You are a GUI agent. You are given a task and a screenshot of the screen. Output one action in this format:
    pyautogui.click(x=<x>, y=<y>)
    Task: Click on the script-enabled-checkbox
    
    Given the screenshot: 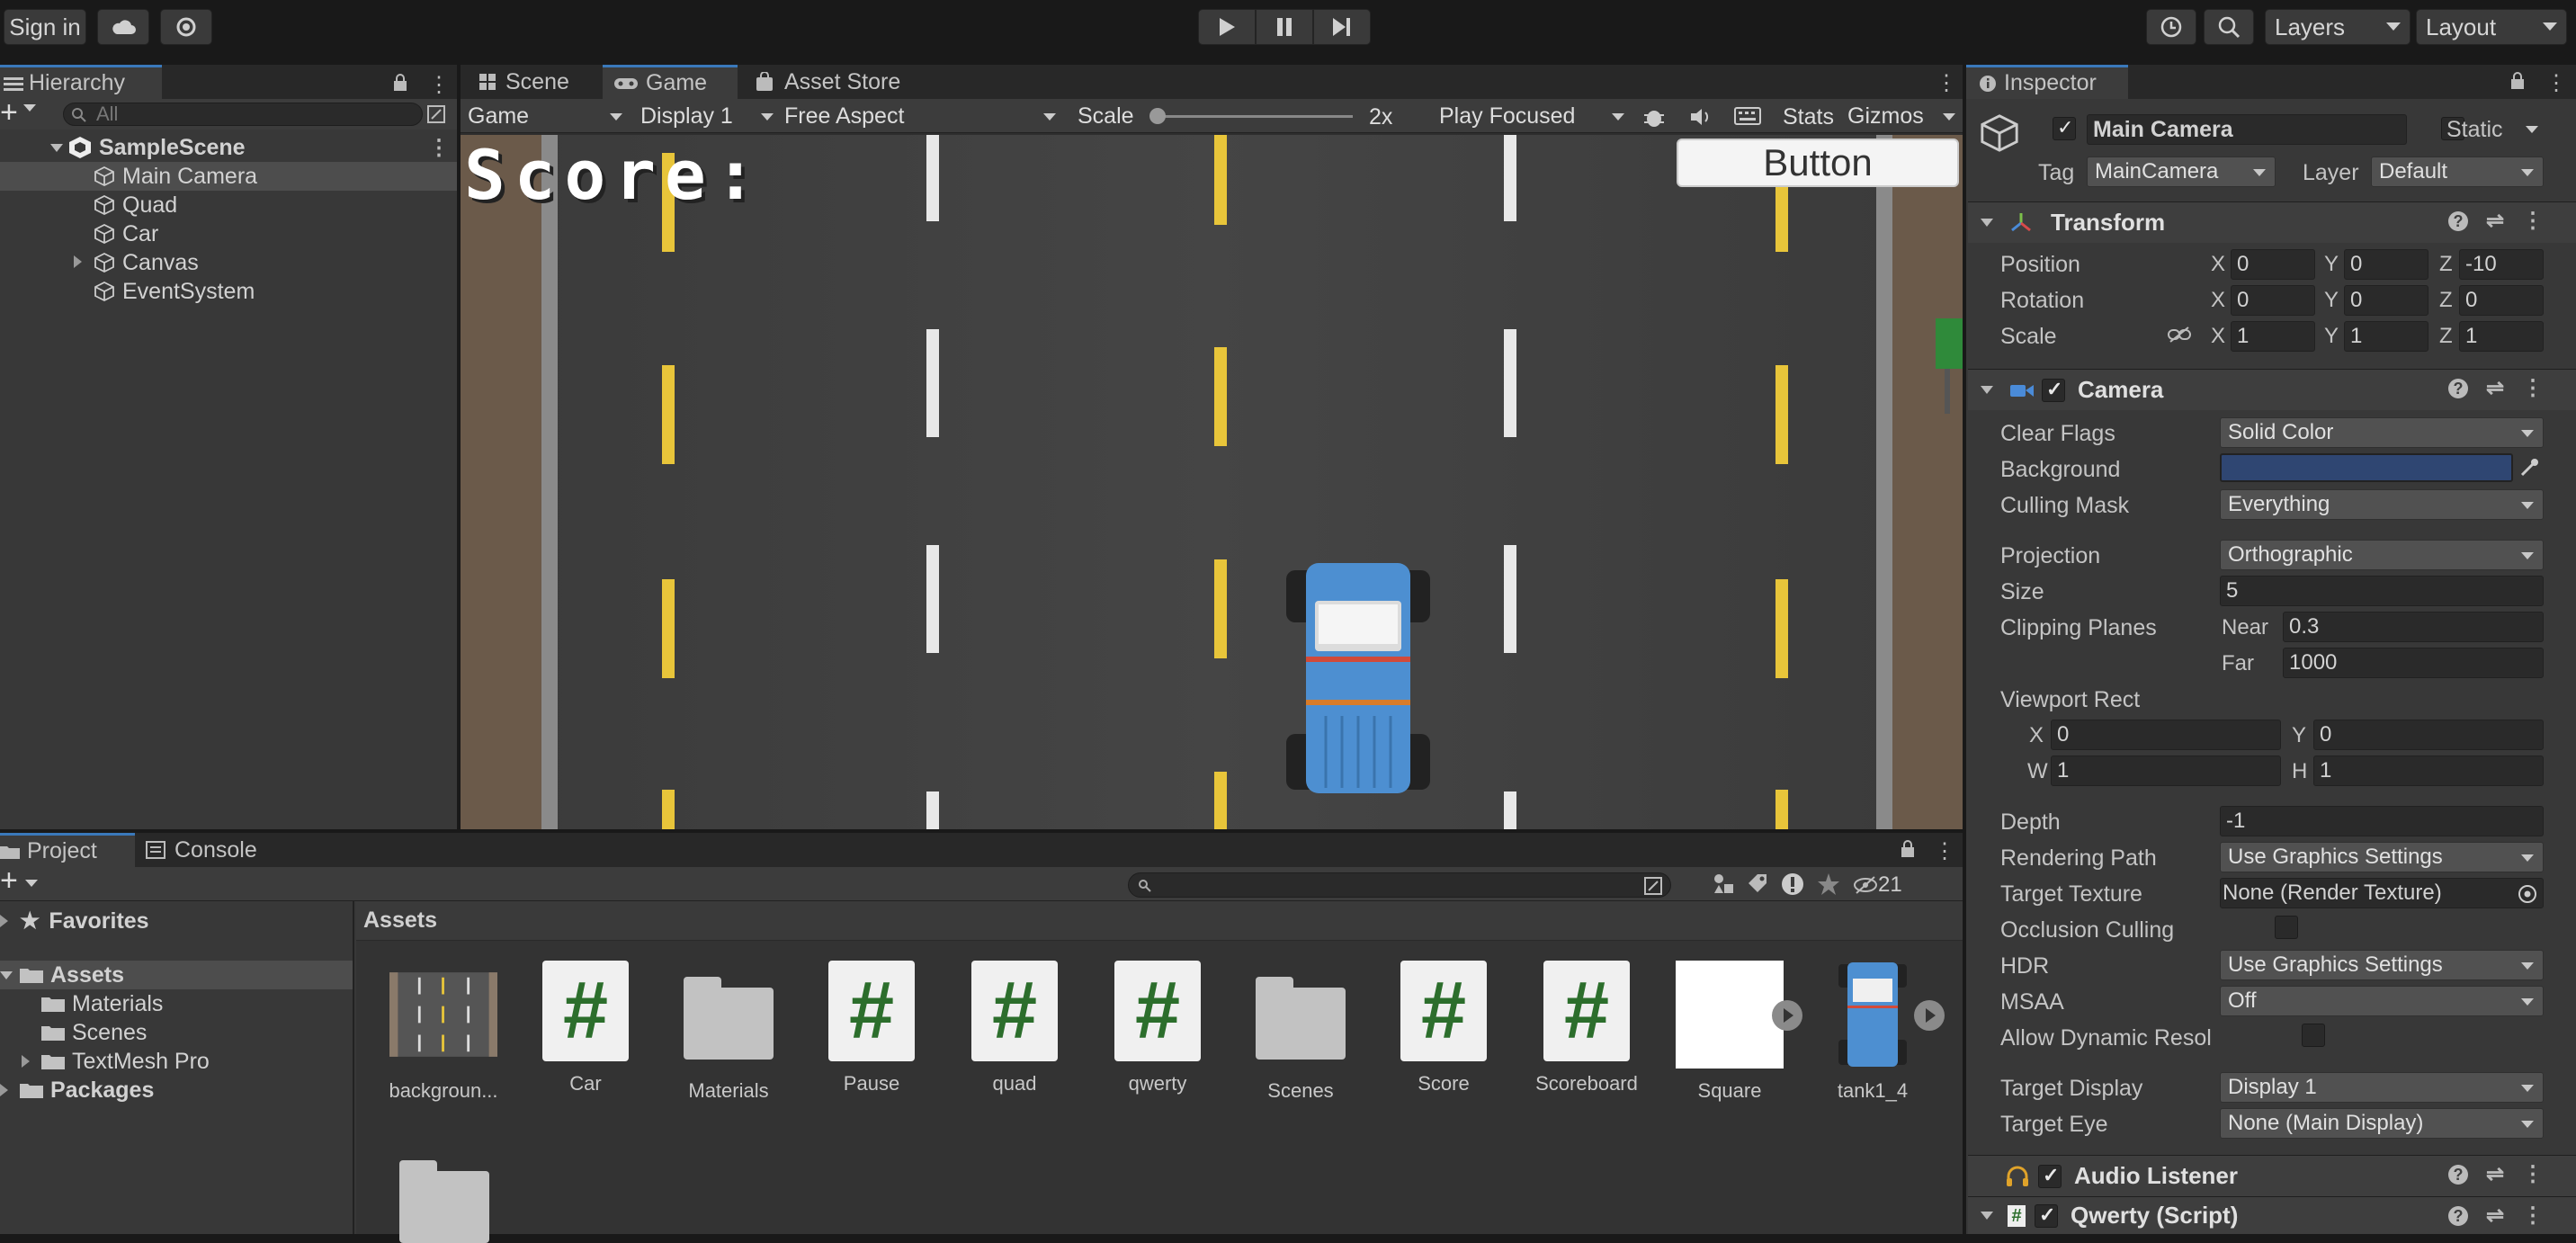 What is the action you would take?
    pyautogui.click(x=2046, y=1215)
    